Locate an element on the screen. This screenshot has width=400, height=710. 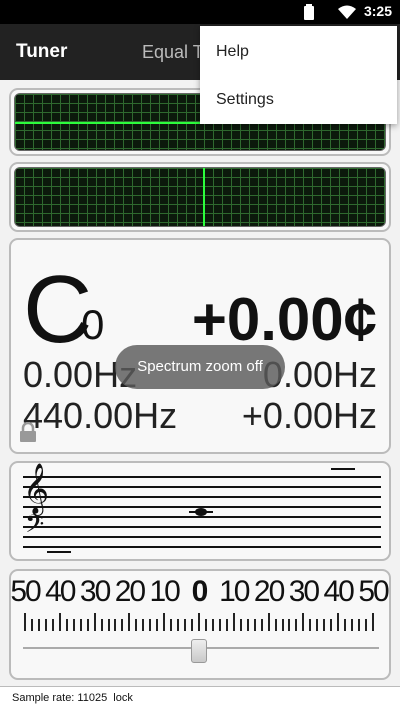
target-frequency: 440.00Hz is located at coordinates (100, 415).